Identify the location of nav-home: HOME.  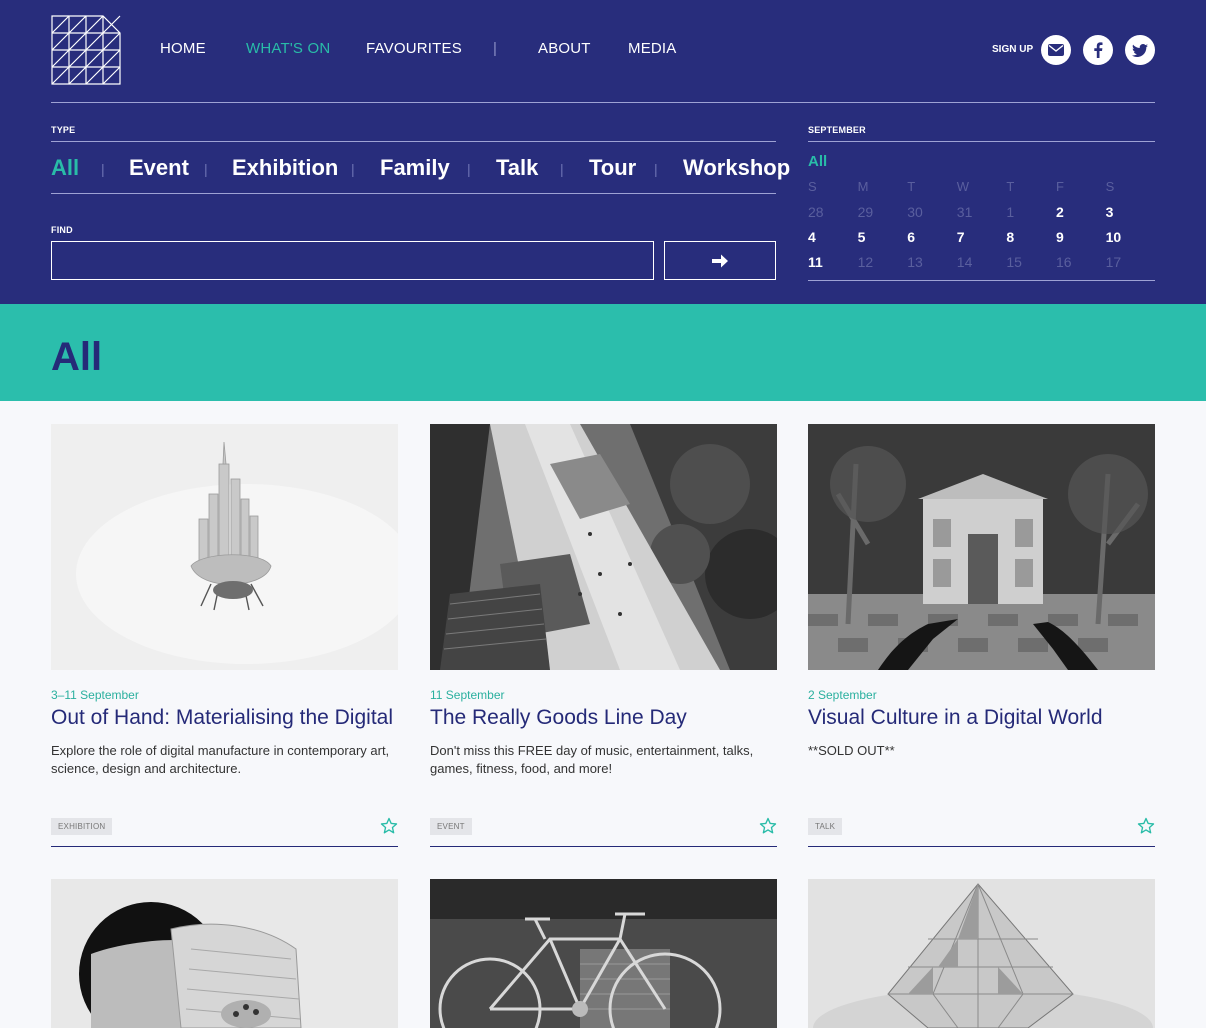
(183, 48).